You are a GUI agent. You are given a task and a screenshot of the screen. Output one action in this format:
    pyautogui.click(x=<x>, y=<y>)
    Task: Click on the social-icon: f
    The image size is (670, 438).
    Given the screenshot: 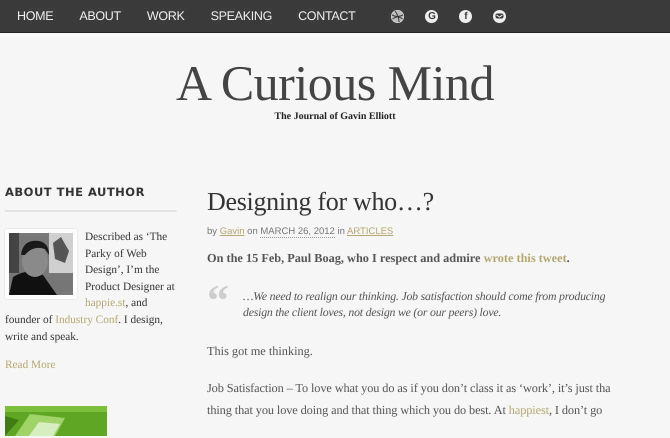 What is the action you would take?
    pyautogui.click(x=465, y=16)
    